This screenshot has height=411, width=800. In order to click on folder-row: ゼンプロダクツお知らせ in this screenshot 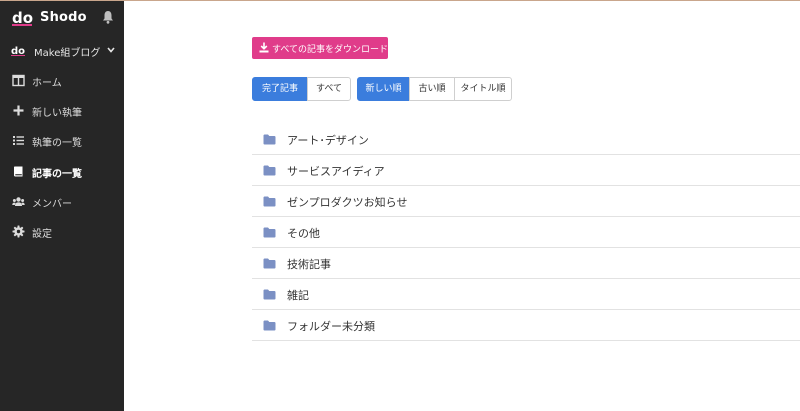, I will do `click(526, 201)`.